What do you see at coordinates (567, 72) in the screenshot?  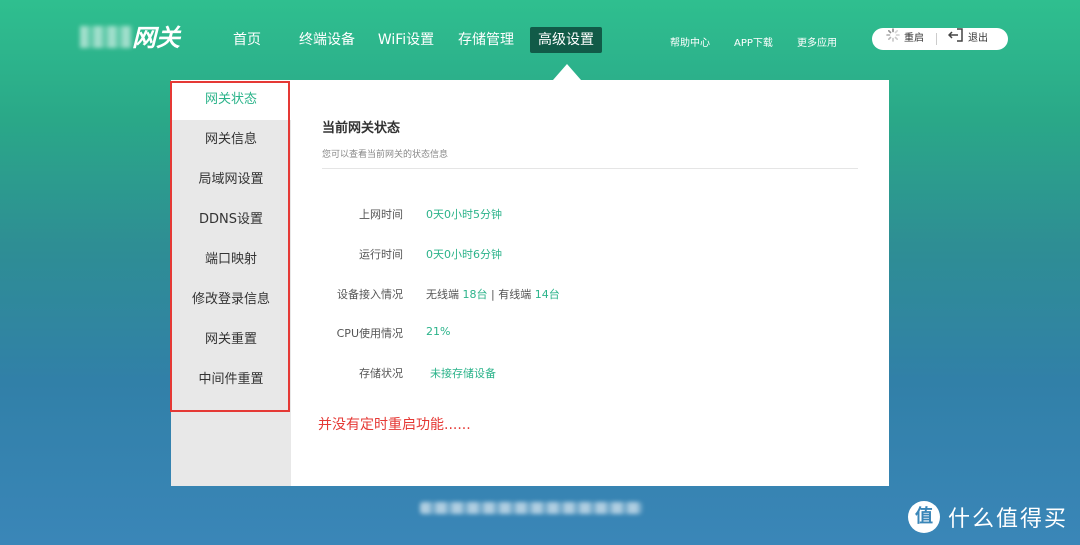 I see `nav-active-caret` at bounding box center [567, 72].